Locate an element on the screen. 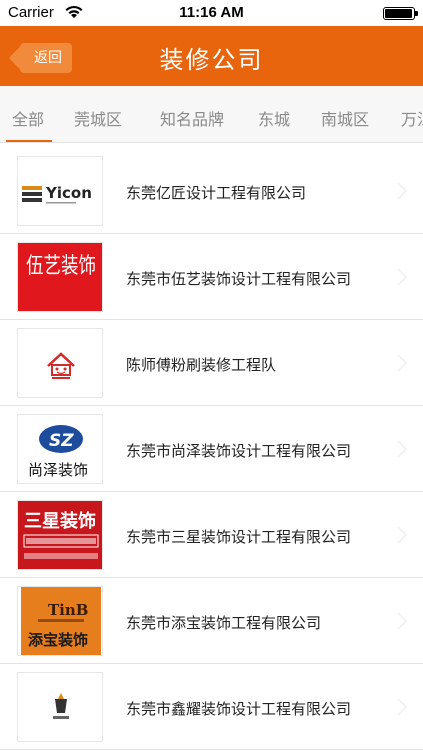 The height and width of the screenshot is (750, 423). list-item: 陈师傅粉刷装修工程队 is located at coordinates (211, 363).